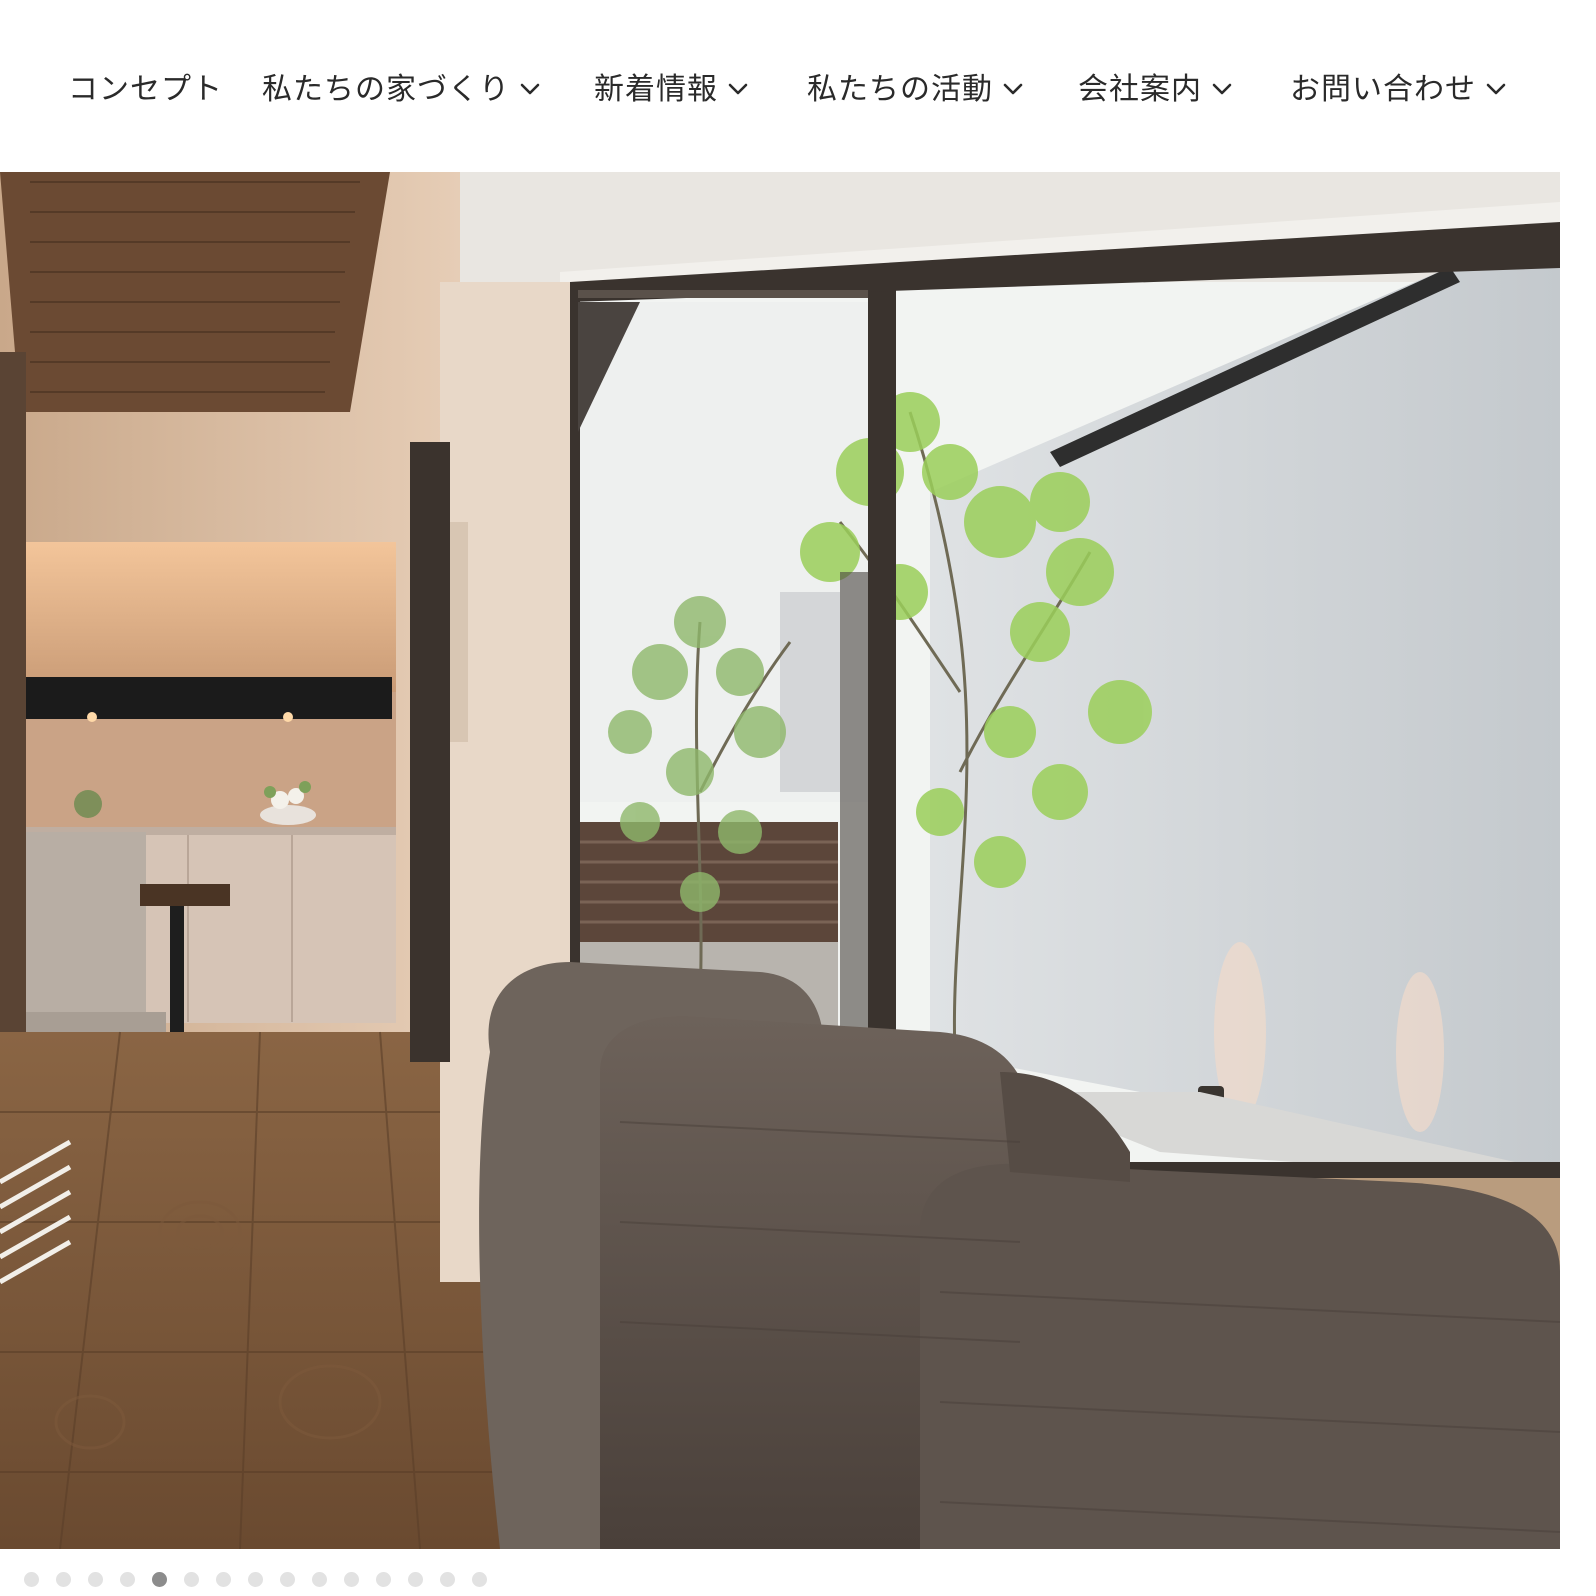 This screenshot has width=1596, height=1596. What do you see at coordinates (1140, 89) in the screenshot?
I see `nav-item-label: 会社案内` at bounding box center [1140, 89].